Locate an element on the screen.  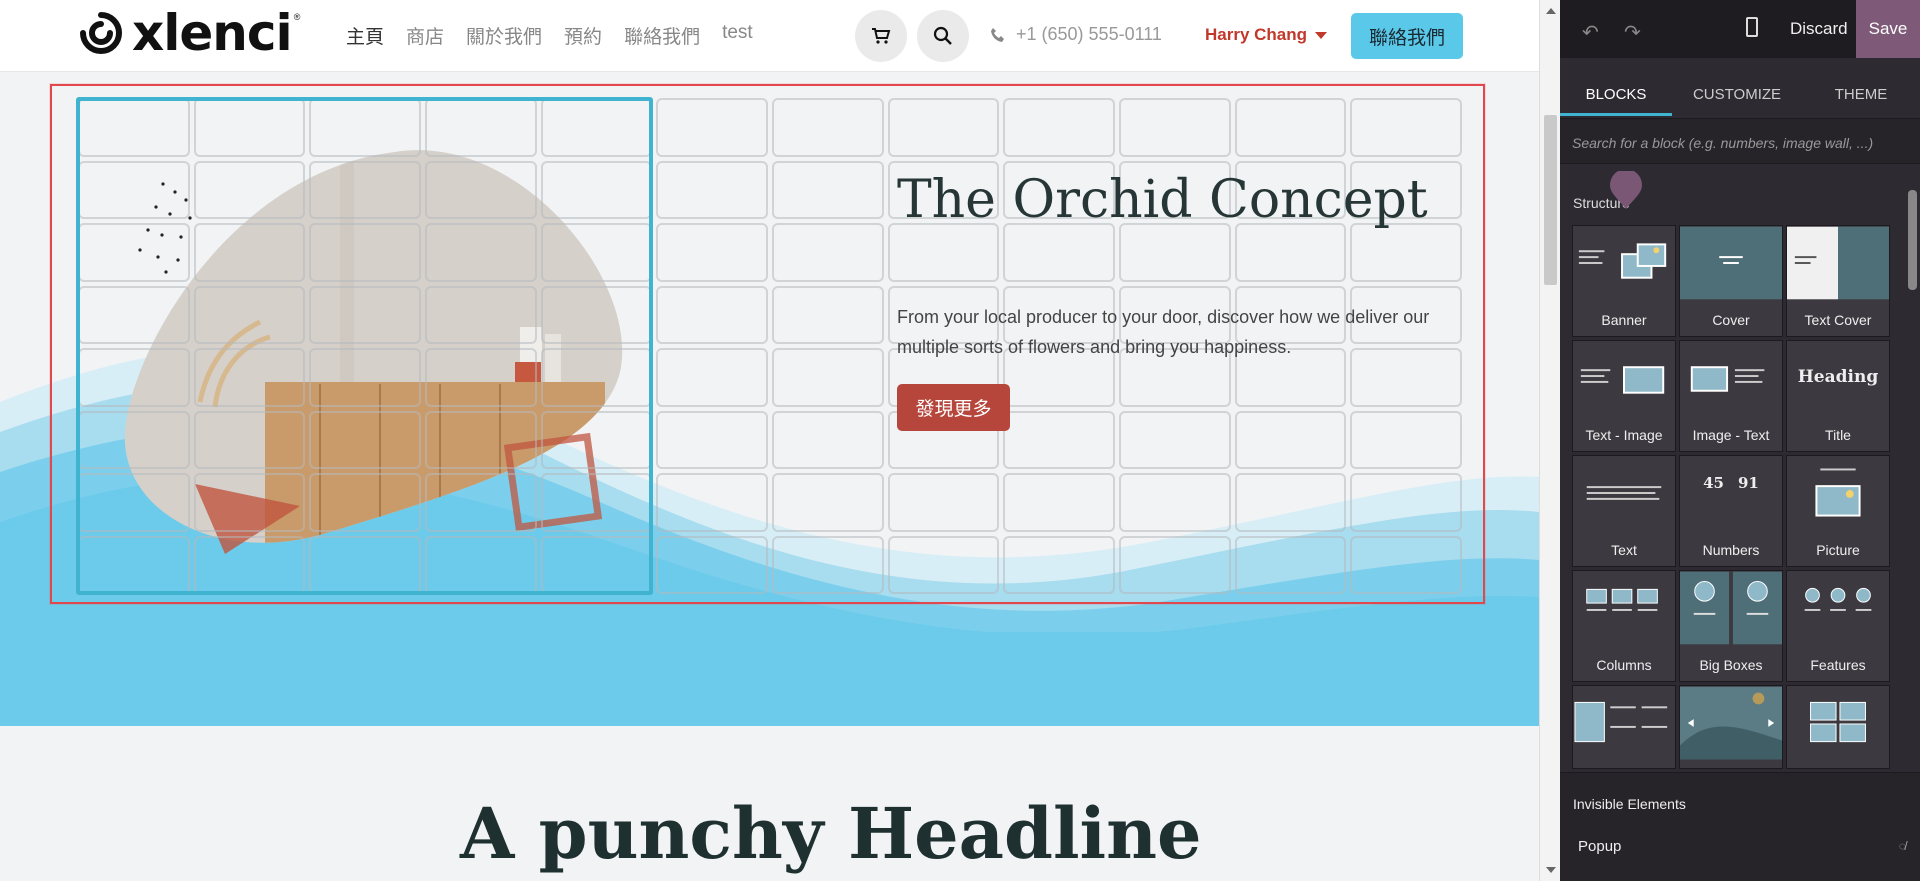
editor-toolbar: ↶ ↷ Discard Save is located at coordinates (1740, 29).